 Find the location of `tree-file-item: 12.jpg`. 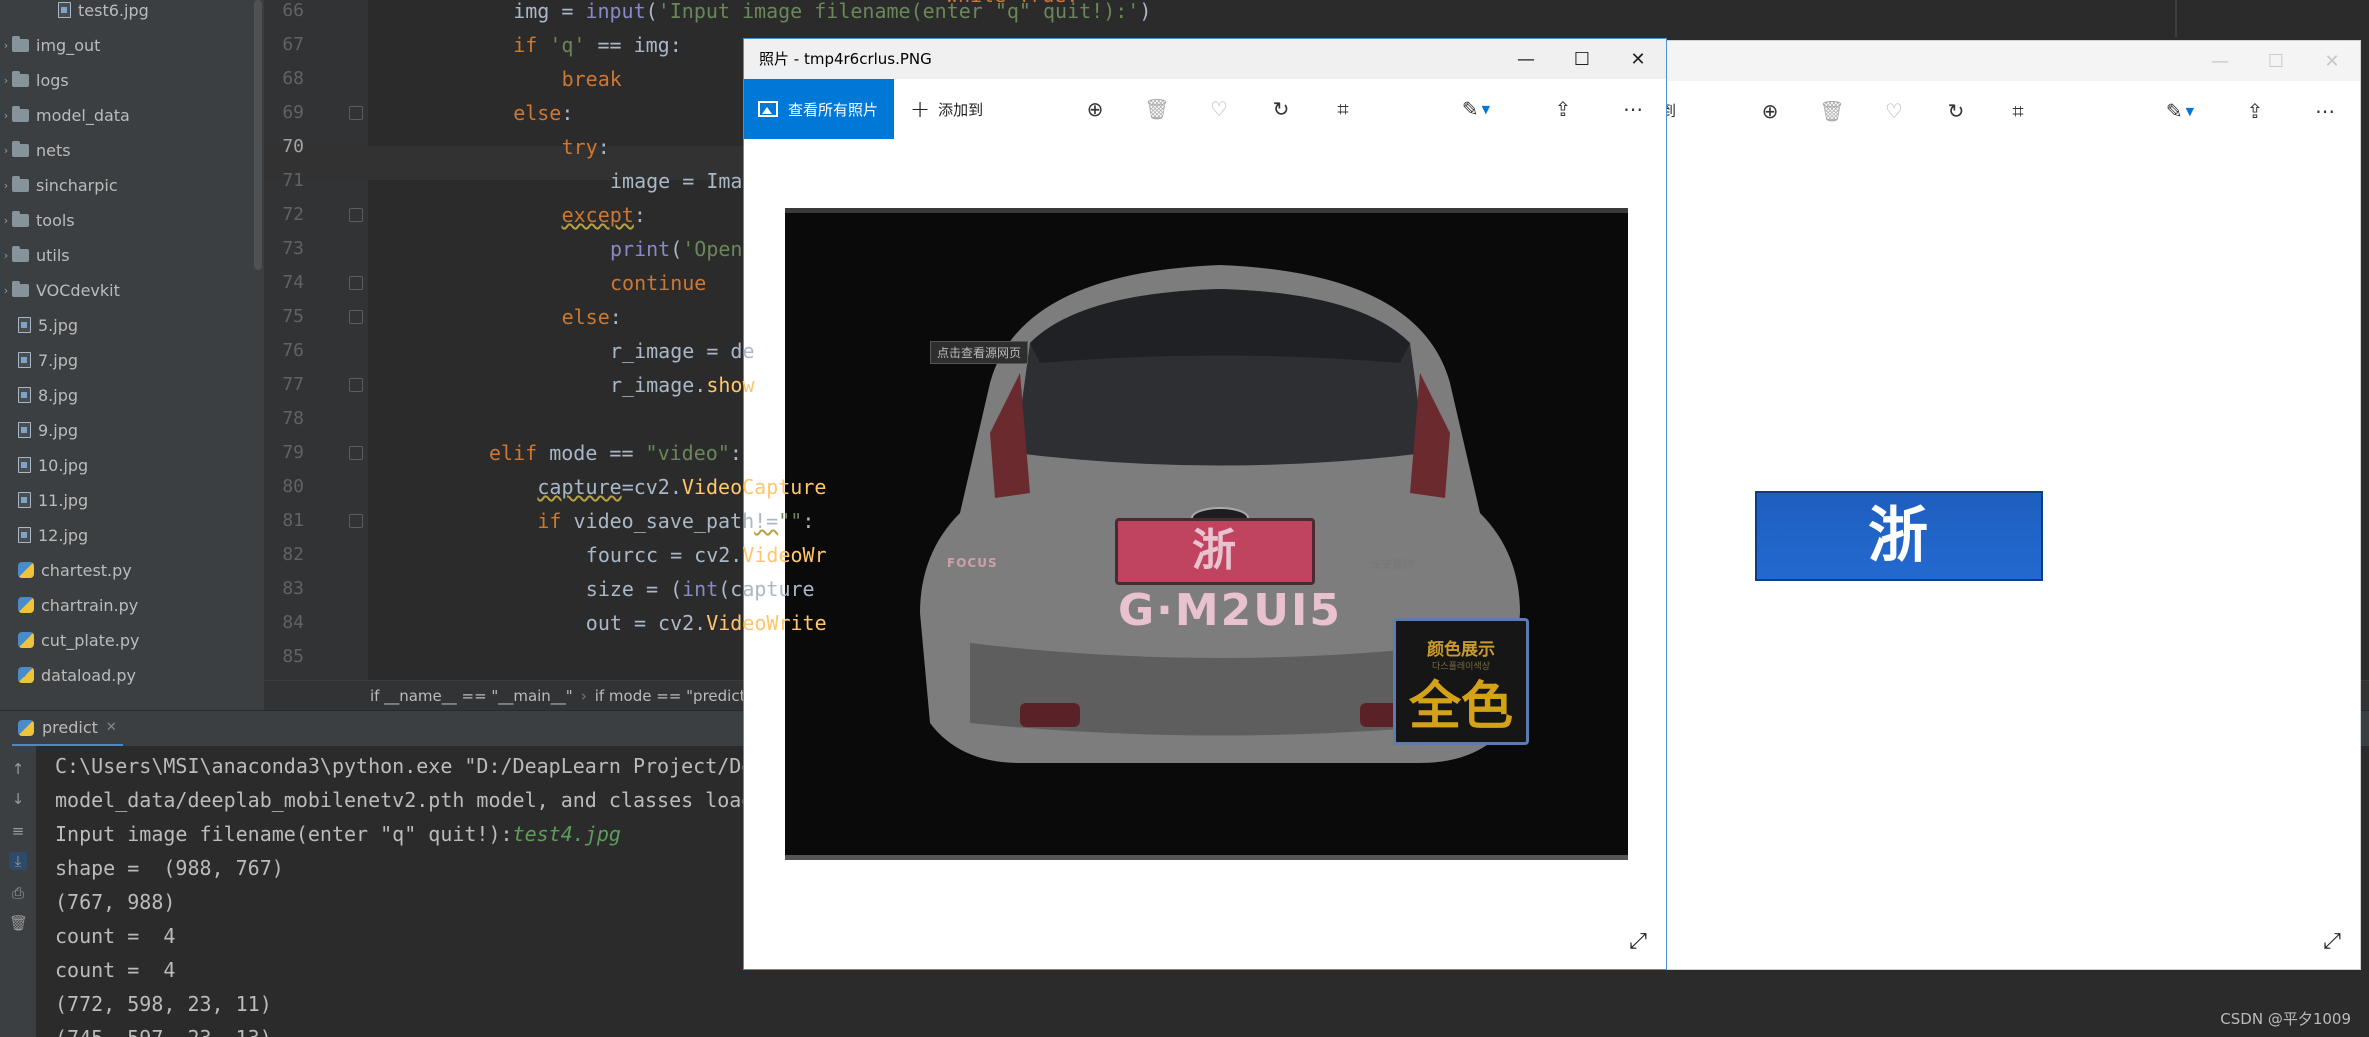

tree-file-item: 12.jpg is located at coordinates (130, 535).